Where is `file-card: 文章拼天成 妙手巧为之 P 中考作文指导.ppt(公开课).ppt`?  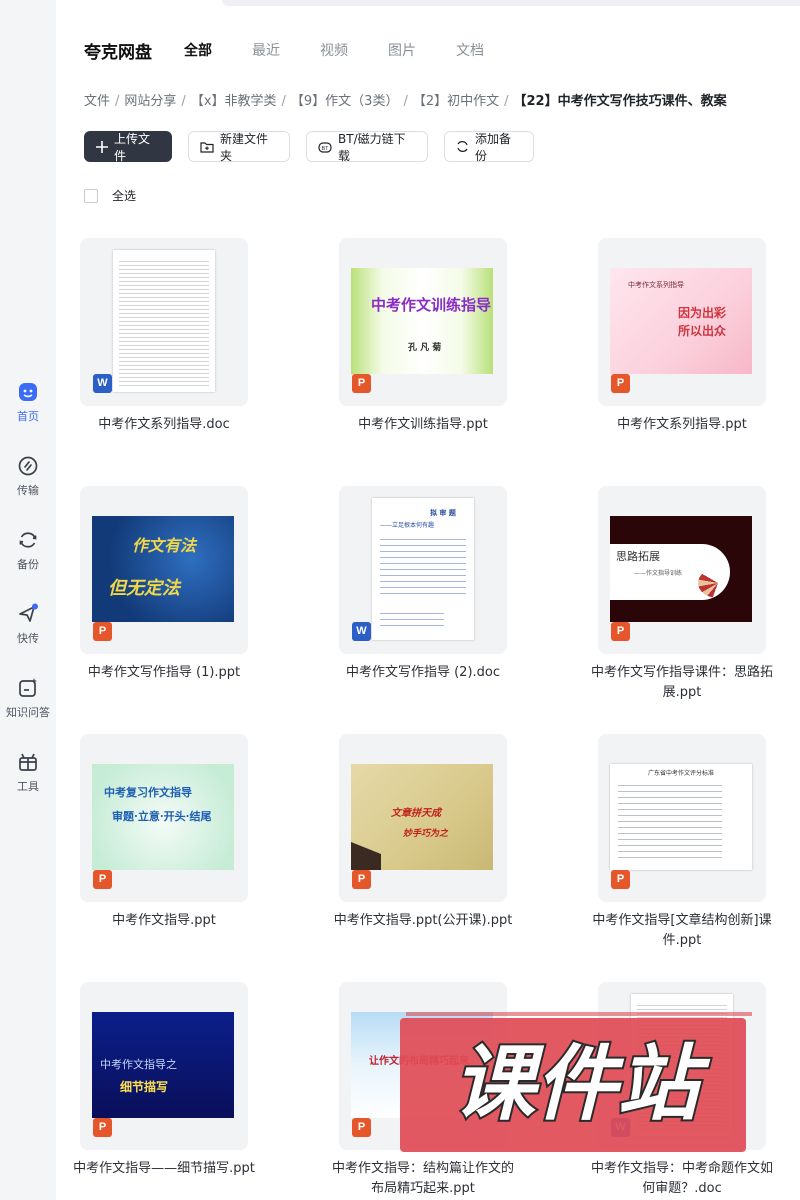 file-card: 文章拼天成 妙手巧为之 P 中考作文指导.ppt(公开课).ppt is located at coordinates (423, 832).